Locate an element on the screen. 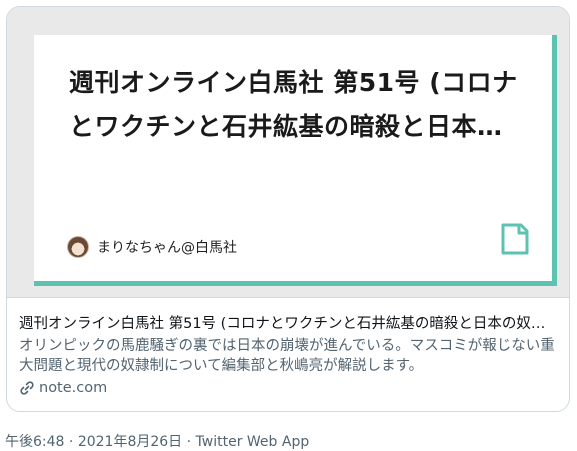 The image size is (577, 451). link-icon is located at coordinates (27, 388).